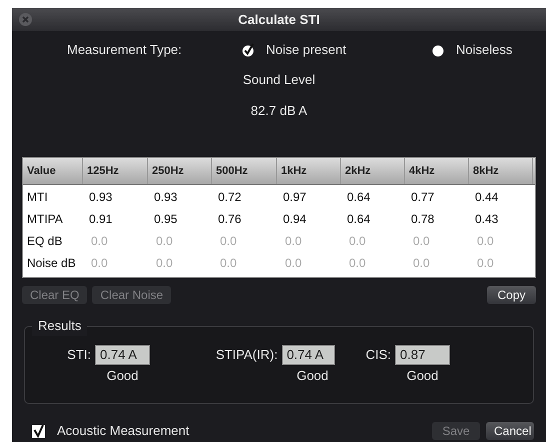 The height and width of the screenshot is (442, 546). I want to click on column-header: 250Hz, so click(180, 171).